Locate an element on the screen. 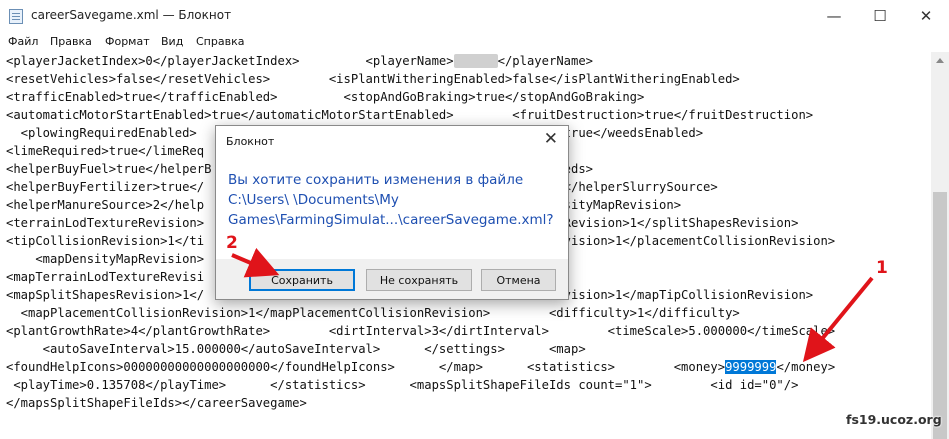 The width and height of the screenshot is (949, 439). site-watermark: fs19.ucoz.org is located at coordinates (894, 419).